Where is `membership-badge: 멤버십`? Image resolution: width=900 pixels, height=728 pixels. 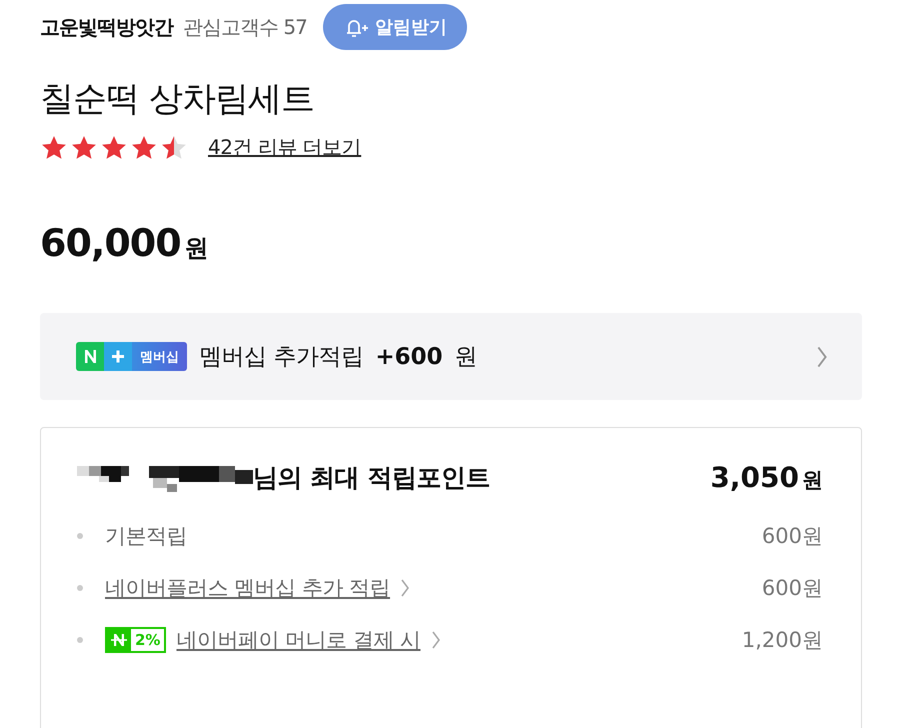 membership-badge: 멤버십 is located at coordinates (131, 356).